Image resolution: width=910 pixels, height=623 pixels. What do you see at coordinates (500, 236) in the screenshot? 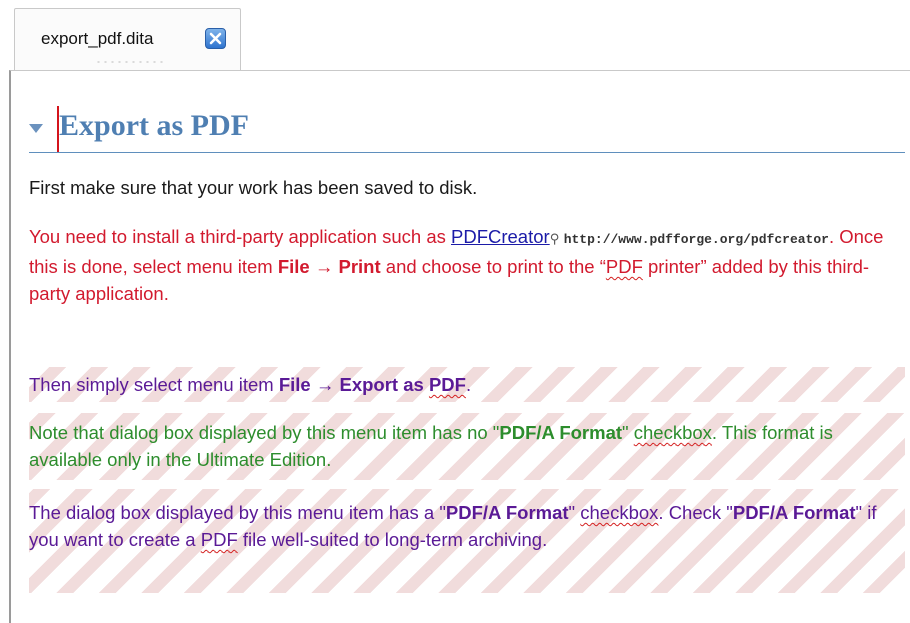
I see `pdfcreator-link: PDFCreator` at bounding box center [500, 236].